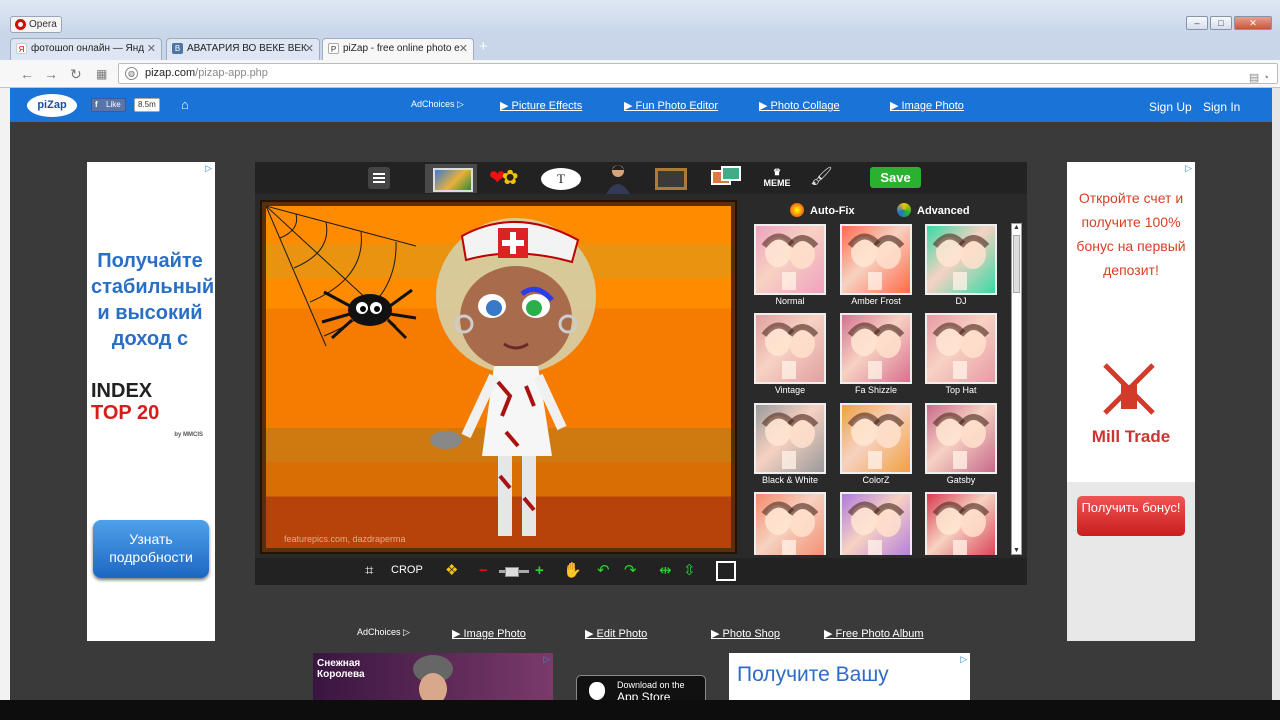 The height and width of the screenshot is (720, 1280). I want to click on photos-tool-icon, so click(451, 178).